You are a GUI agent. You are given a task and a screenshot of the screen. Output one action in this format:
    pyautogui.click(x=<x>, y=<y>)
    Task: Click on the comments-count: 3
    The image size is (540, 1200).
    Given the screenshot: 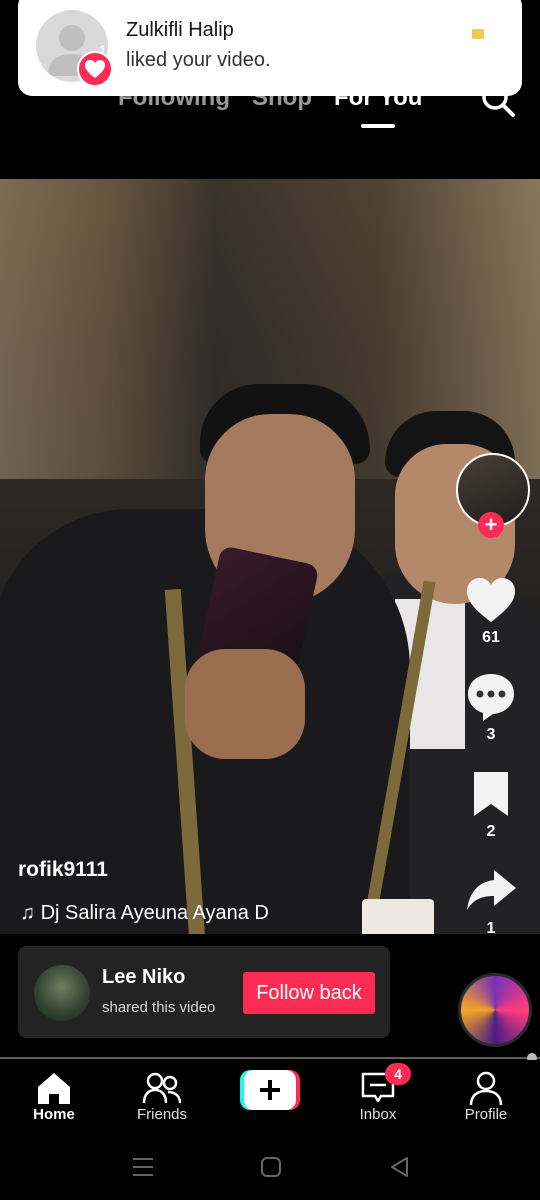 What is the action you would take?
    pyautogui.click(x=491, y=734)
    